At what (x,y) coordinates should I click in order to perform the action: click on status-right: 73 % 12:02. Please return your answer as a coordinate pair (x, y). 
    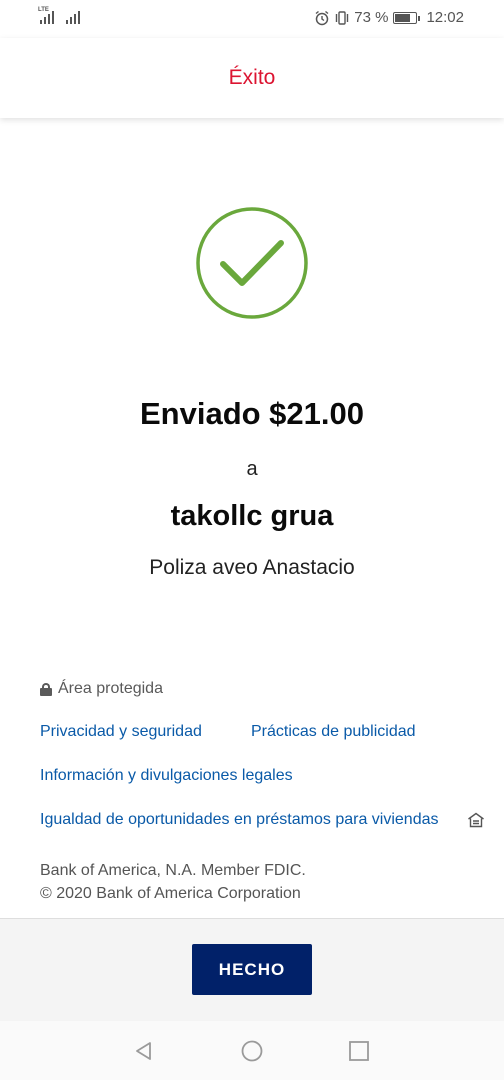
    Looking at the image, I should click on (389, 17).